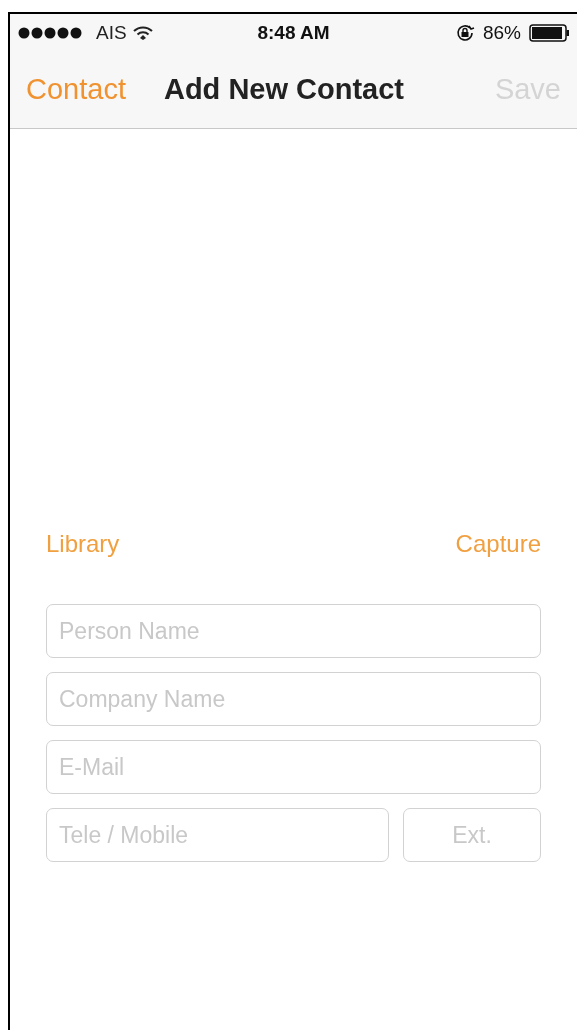 The image size is (577, 1030). I want to click on capture-button: Capture, so click(498, 544).